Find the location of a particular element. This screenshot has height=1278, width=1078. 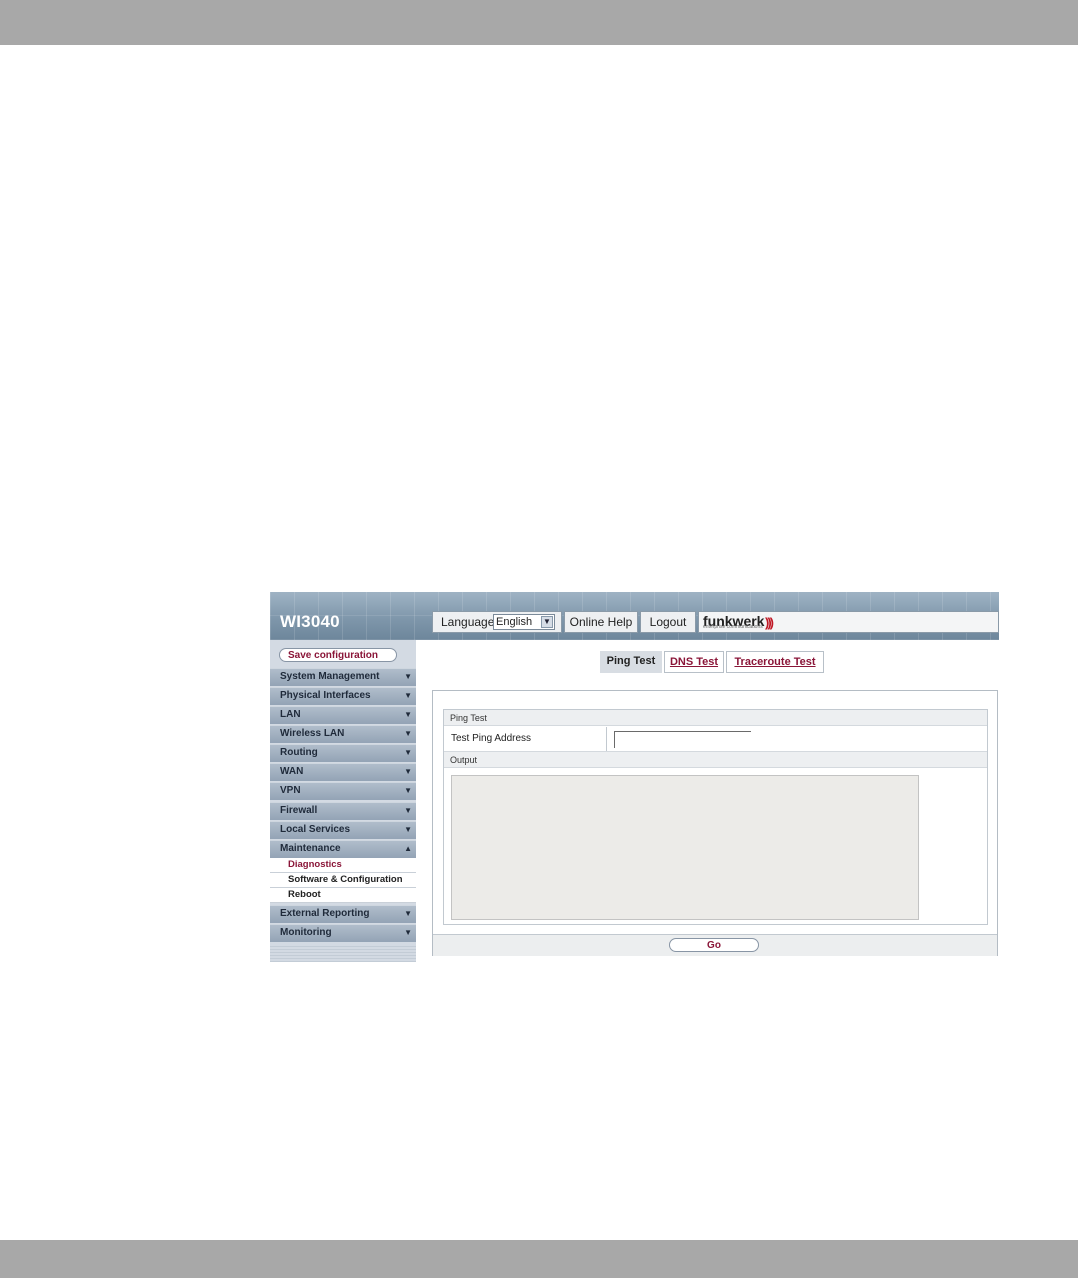

funkwerk-logo: funkwerk ))) enterprise communications is located at coordinates (848, 622).